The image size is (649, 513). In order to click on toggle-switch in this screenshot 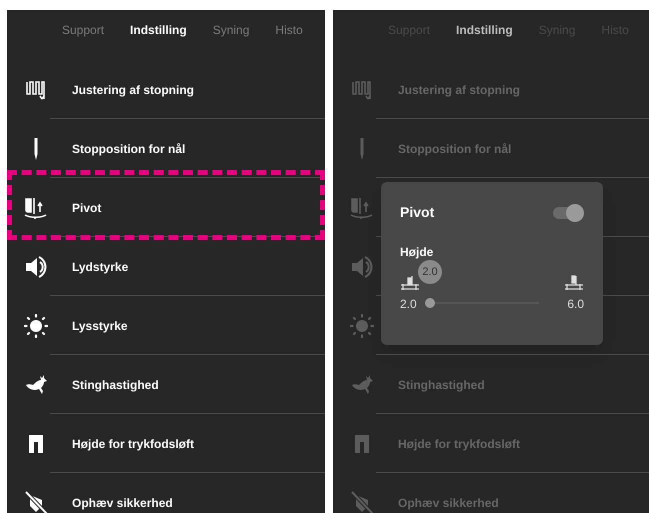, I will do `click(567, 212)`.